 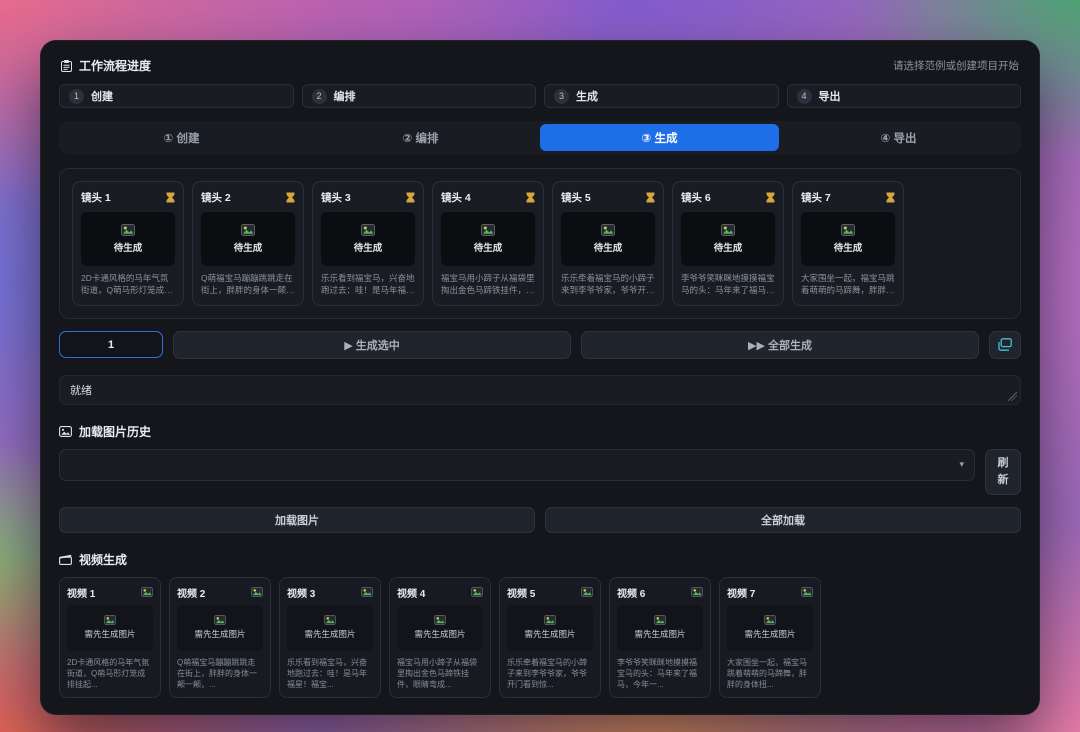 I want to click on shot-card-header: 镜头 3, so click(x=368, y=197).